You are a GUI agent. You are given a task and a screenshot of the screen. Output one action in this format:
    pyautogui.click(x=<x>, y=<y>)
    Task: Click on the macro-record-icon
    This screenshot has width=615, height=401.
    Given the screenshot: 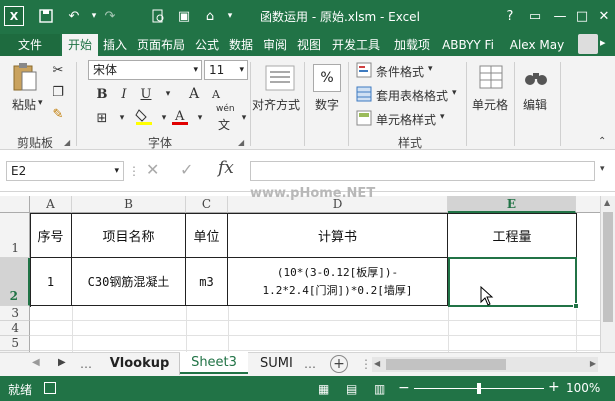 What is the action you would take?
    pyautogui.click(x=50, y=388)
    